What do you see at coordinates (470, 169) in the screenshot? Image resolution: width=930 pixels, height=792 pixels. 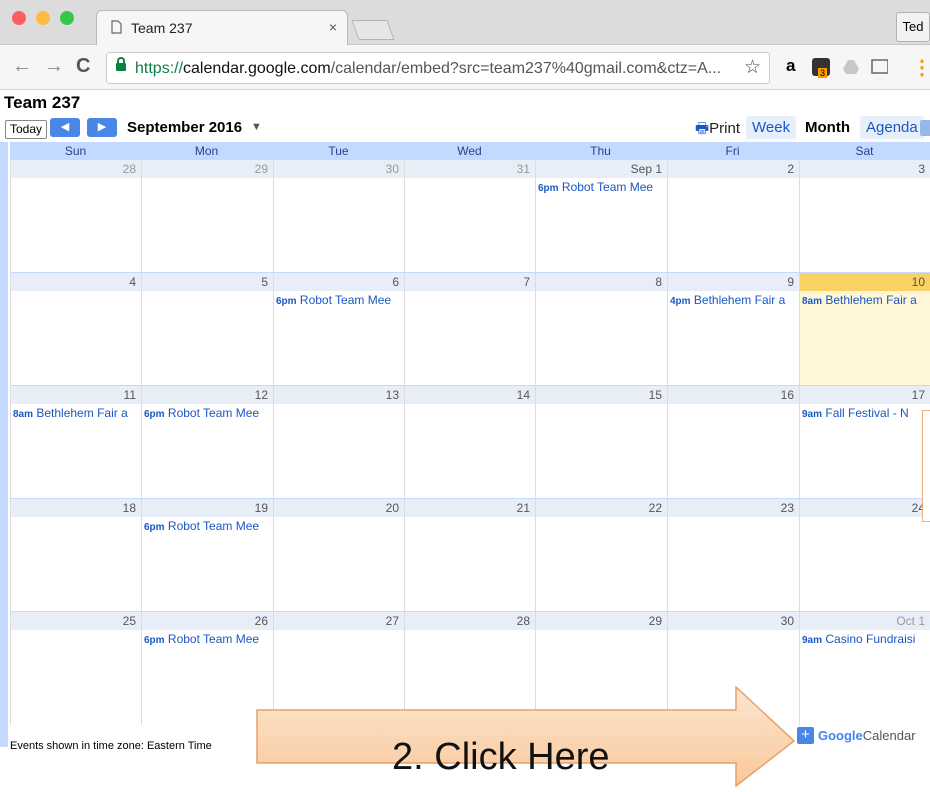 I see `day-number: 31` at bounding box center [470, 169].